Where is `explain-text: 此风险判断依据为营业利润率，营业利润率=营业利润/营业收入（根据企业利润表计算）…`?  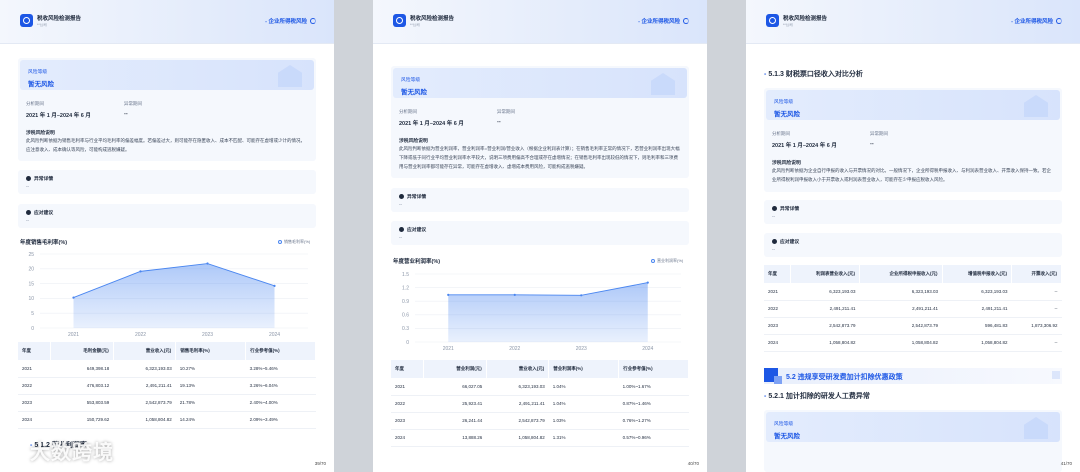 explain-text: 此风险判断依据为营业利润率，营业利润率=营业利润/营业收入（根据企业利润表计算）… is located at coordinates (539, 157).